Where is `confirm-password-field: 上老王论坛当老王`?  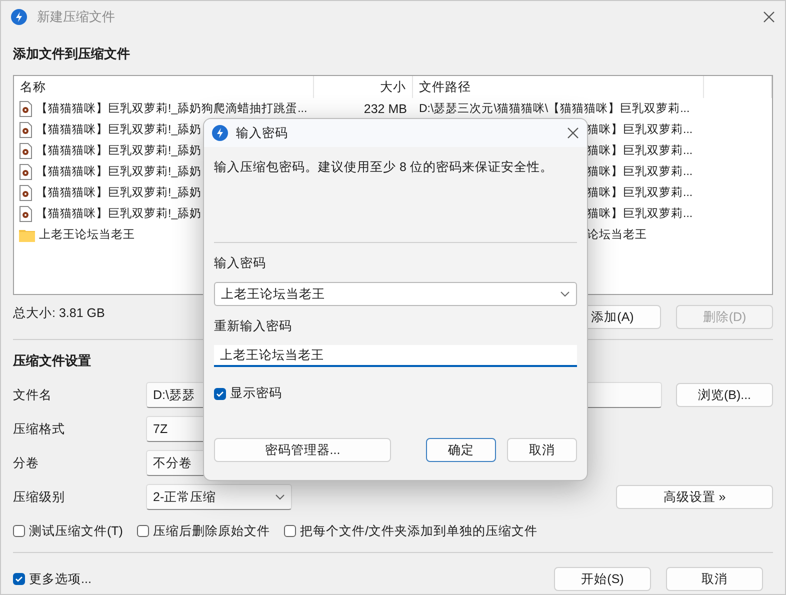
confirm-password-field: 上老王论坛当老王 is located at coordinates (395, 356).